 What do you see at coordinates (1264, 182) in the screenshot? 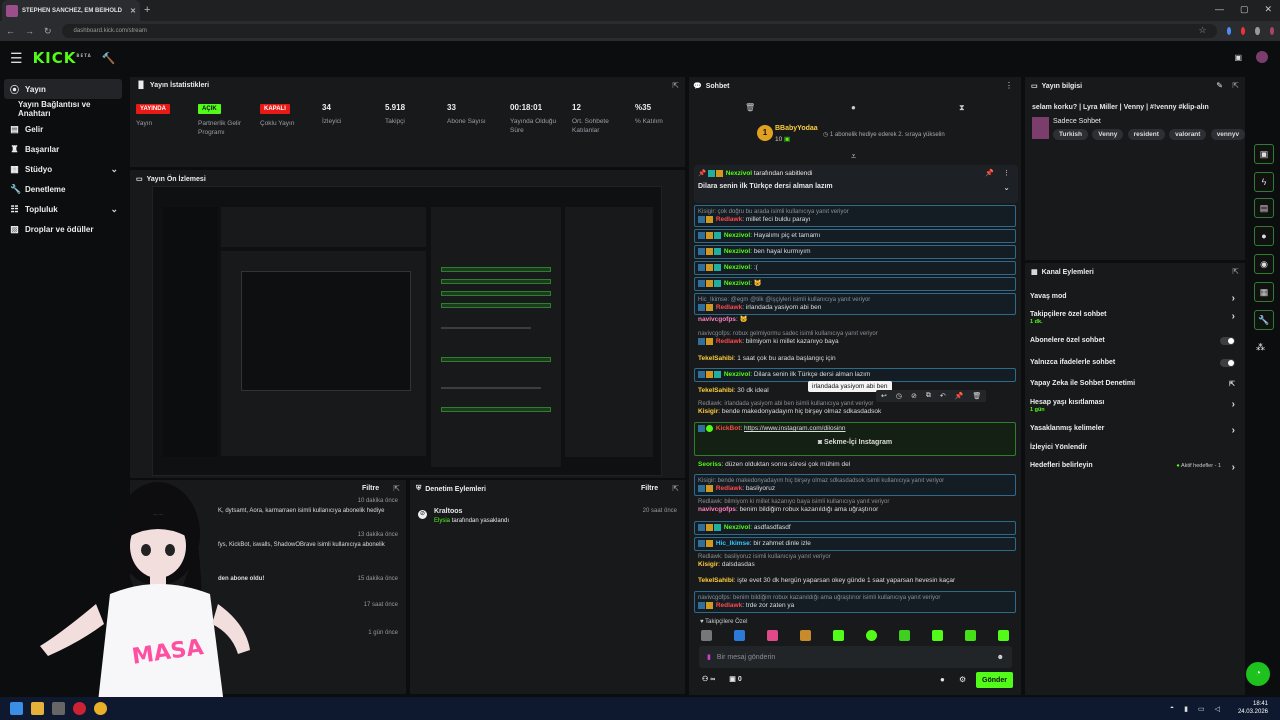
I see `rail-bolt-icon: ϟ` at bounding box center [1264, 182].